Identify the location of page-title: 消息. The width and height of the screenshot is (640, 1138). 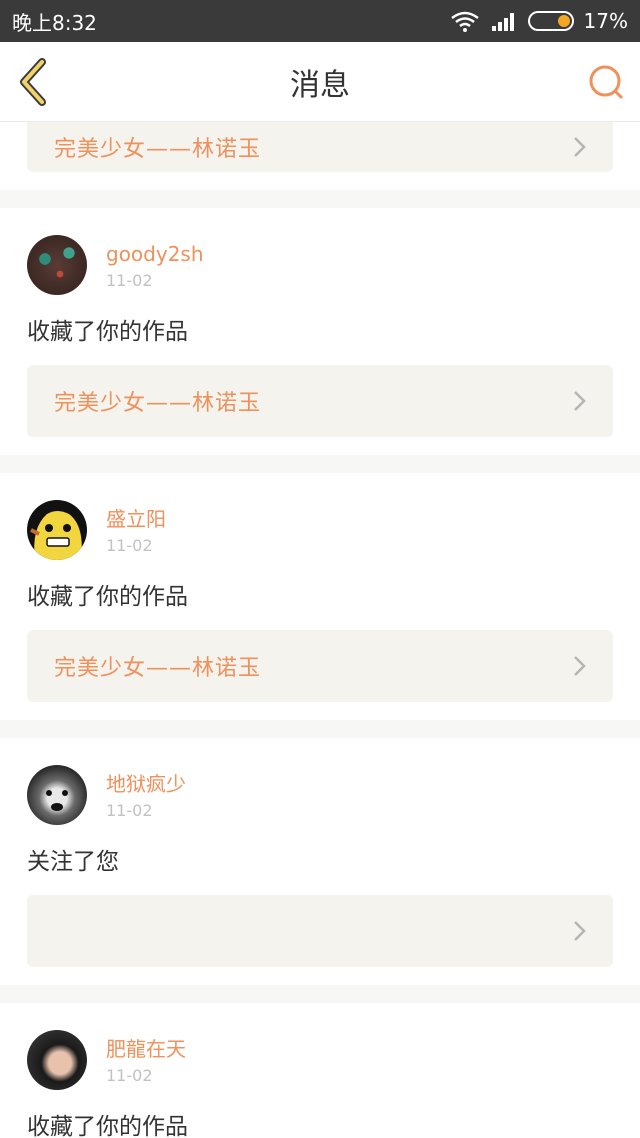
(320, 85).